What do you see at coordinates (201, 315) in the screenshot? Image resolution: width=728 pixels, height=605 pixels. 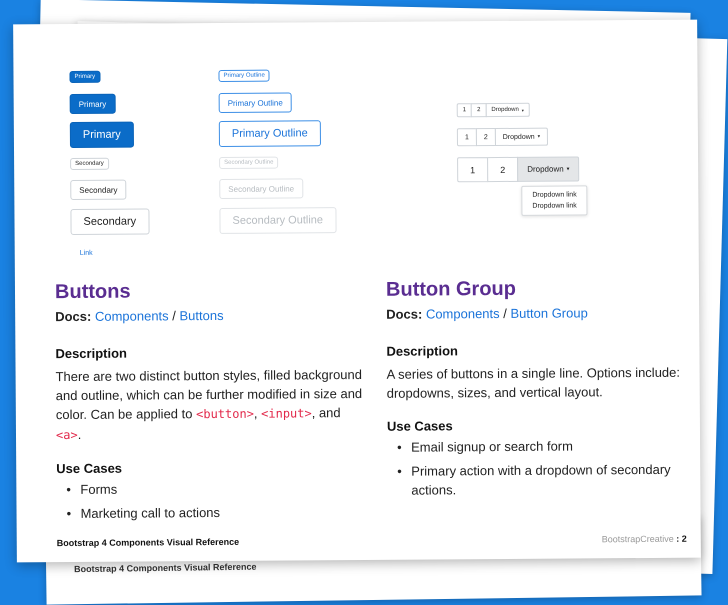 I see `docs-link-buttons: Buttons` at bounding box center [201, 315].